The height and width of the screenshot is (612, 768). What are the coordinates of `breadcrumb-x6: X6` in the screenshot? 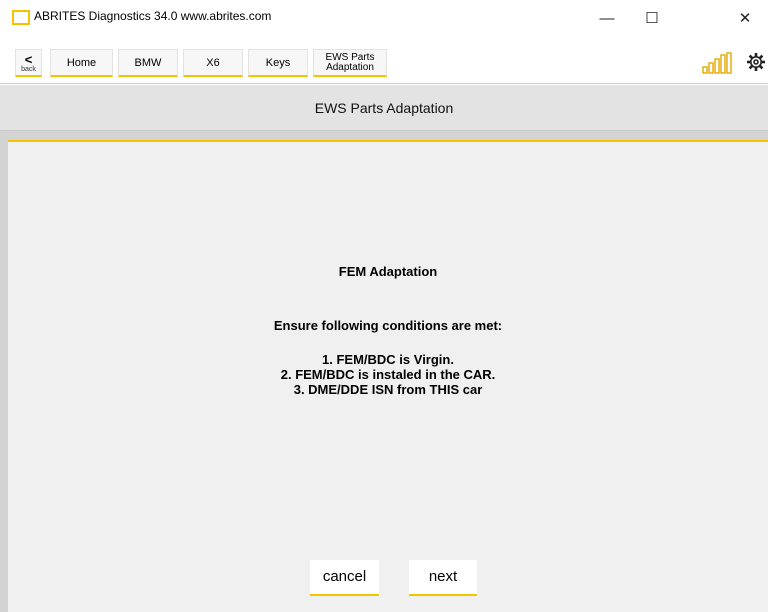 It's located at (213, 63).